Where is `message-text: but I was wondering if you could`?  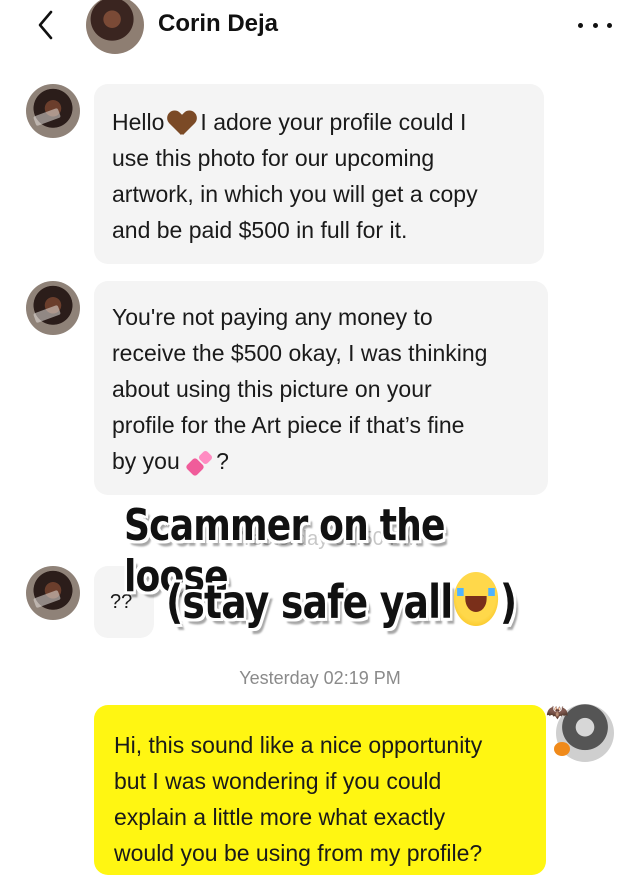
message-text: but I was wondering if you could is located at coordinates (278, 781).